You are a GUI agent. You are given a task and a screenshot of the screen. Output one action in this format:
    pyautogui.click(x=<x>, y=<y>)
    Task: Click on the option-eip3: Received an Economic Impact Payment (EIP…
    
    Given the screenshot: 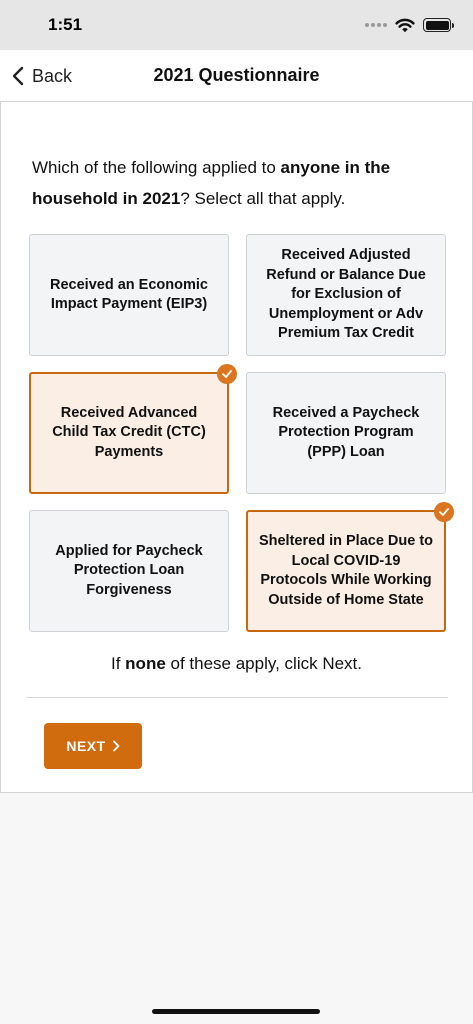 What is the action you would take?
    pyautogui.click(x=129, y=295)
    